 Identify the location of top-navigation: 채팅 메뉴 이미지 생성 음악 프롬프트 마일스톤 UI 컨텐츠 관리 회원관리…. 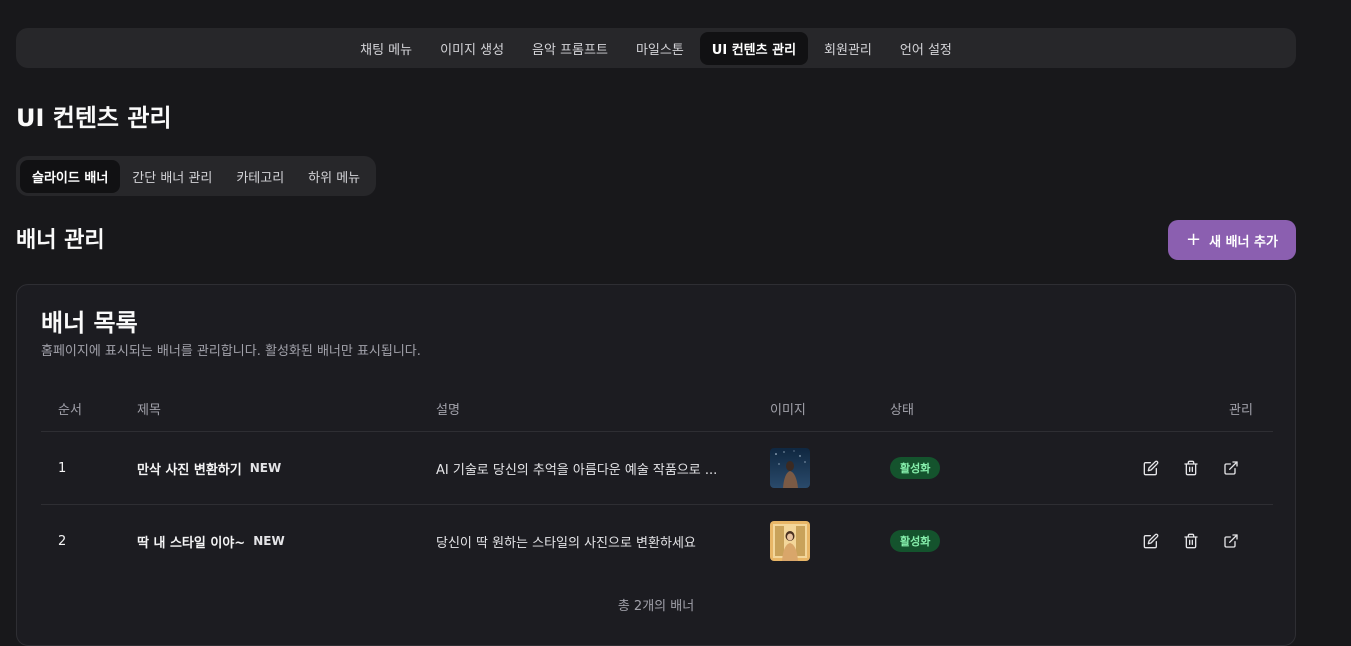
(656, 48).